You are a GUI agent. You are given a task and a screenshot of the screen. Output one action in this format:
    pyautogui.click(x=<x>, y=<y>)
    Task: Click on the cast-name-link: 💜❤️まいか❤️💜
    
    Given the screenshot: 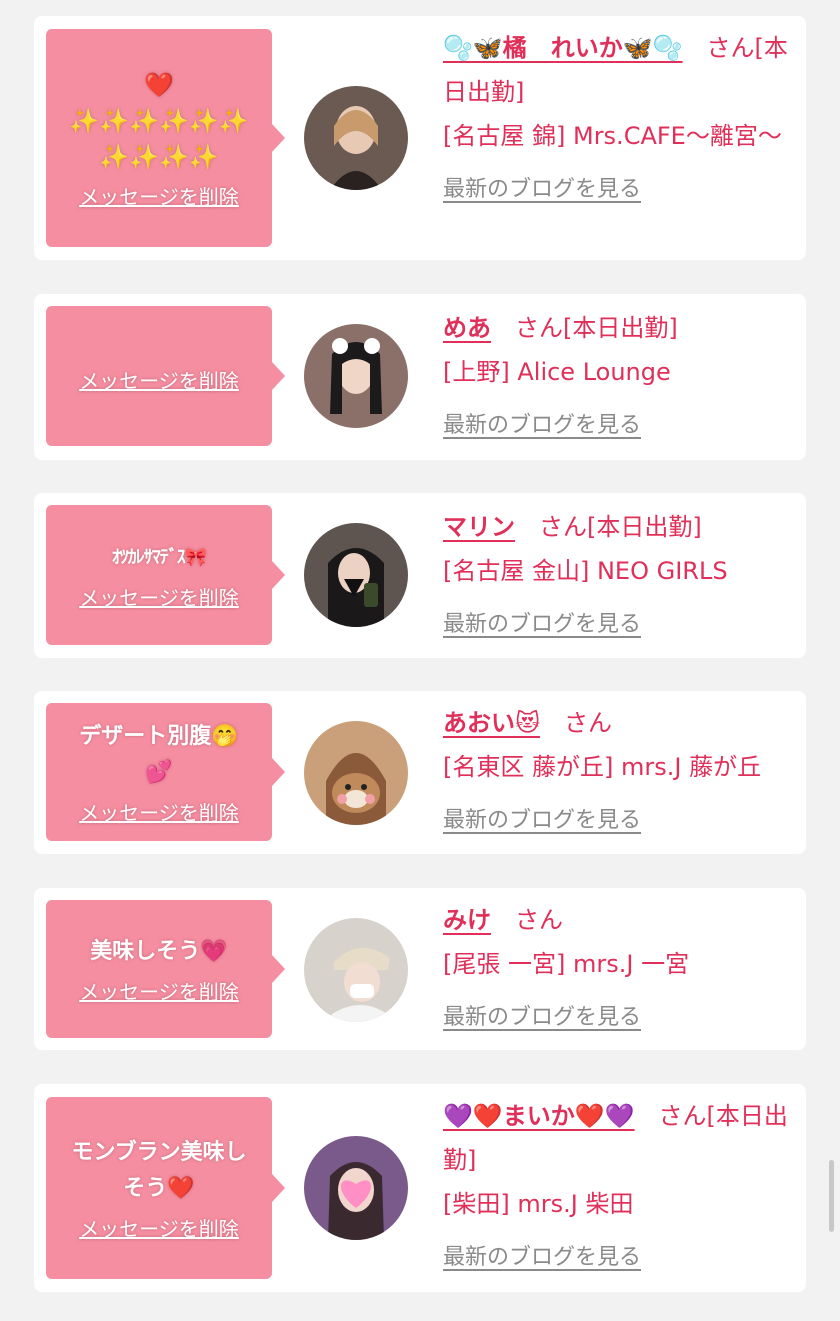 What is the action you would take?
    pyautogui.click(x=539, y=1116)
    